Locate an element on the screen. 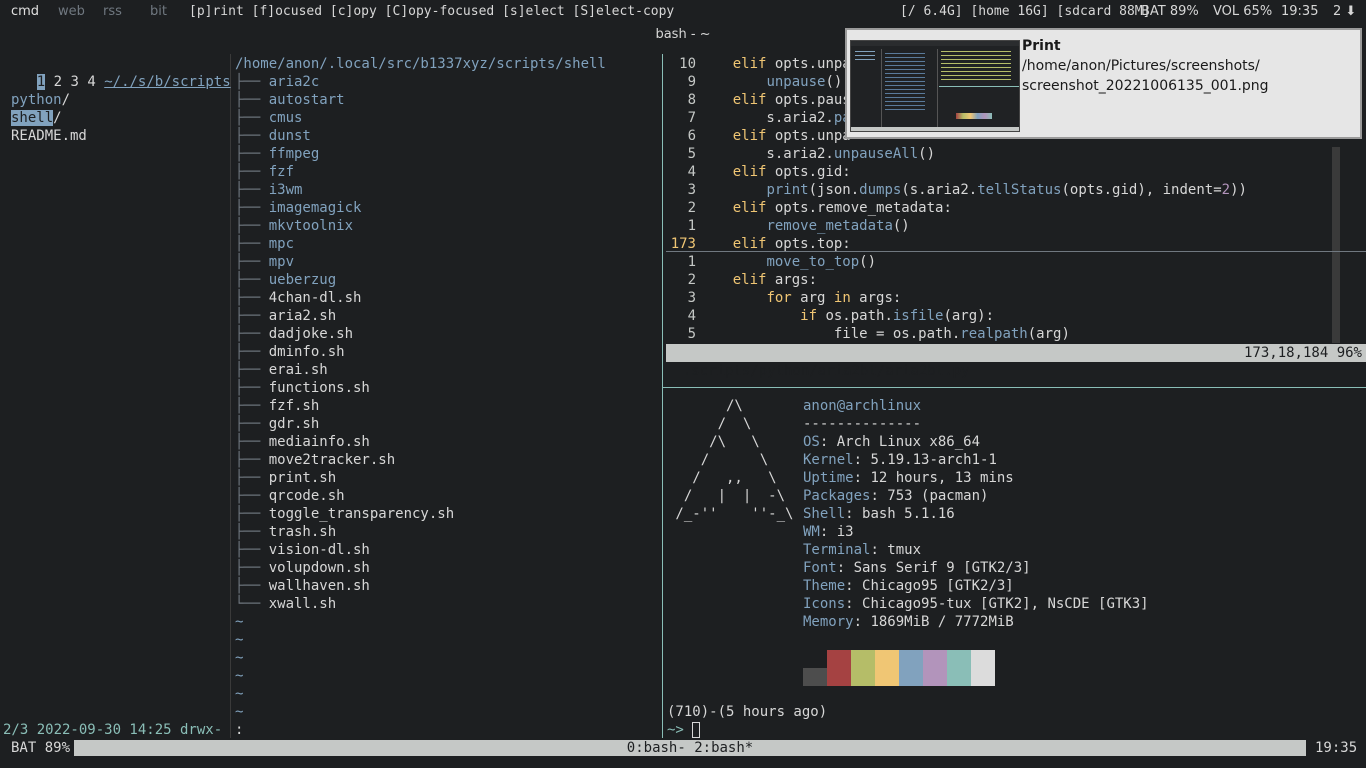 The image size is (1366, 768). disk-usage: [/ 6.4G] [home 16G] [sdcard 88M] is located at coordinates (1025, 11).